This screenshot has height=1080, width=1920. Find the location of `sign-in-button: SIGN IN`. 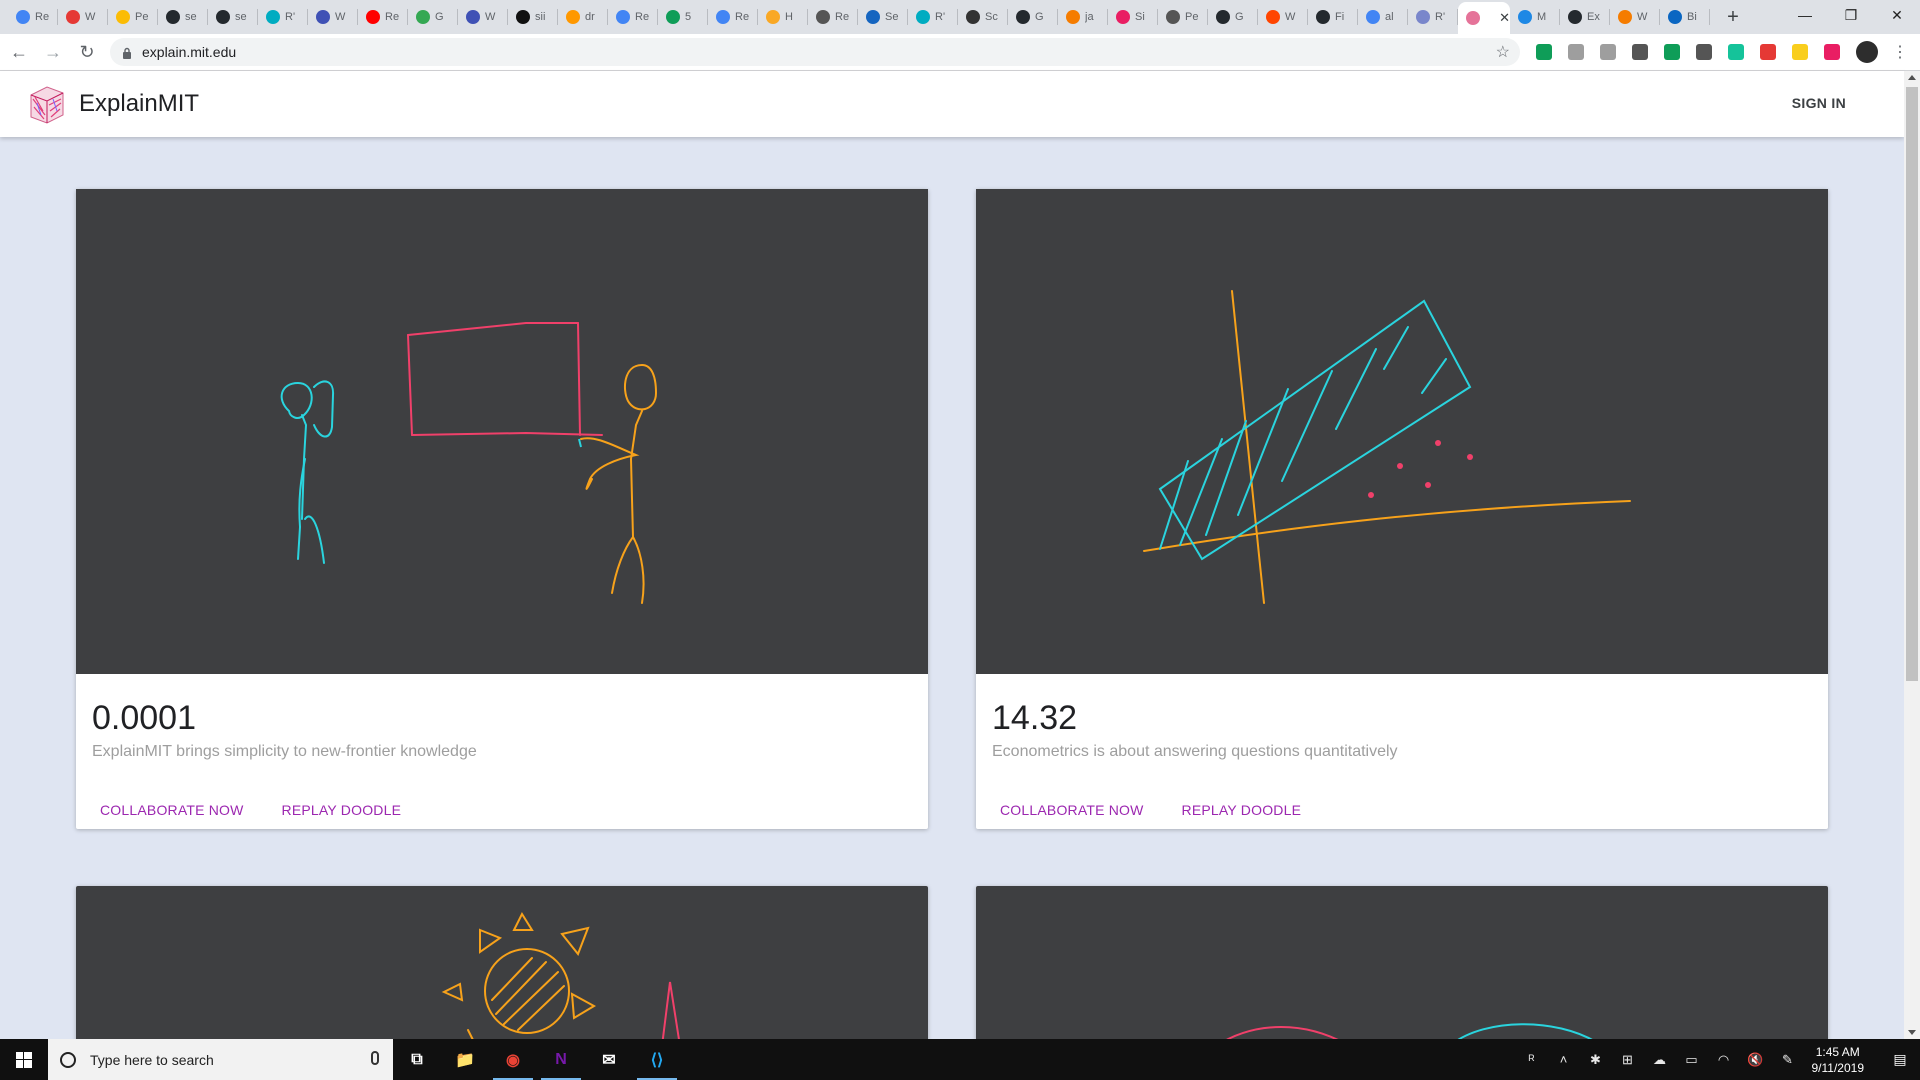

sign-in-button: SIGN IN is located at coordinates (1819, 103).